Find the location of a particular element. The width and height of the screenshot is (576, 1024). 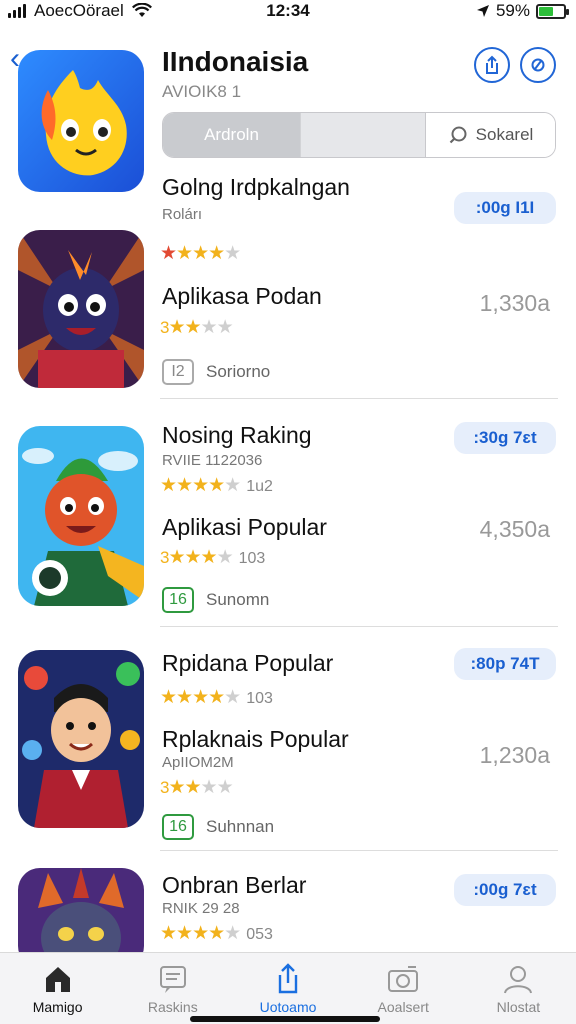

tab-rankings: Raskins is located at coordinates (172, 988).